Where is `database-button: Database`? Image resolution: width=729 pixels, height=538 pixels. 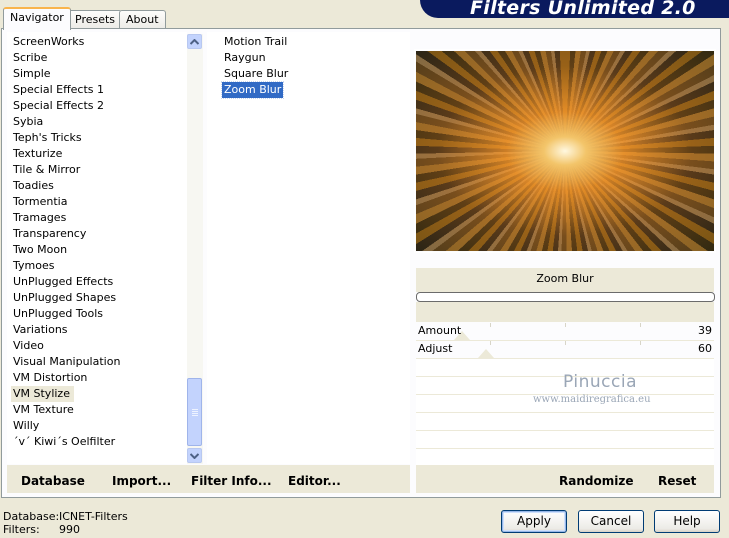
database-button: Database is located at coordinates (53, 481).